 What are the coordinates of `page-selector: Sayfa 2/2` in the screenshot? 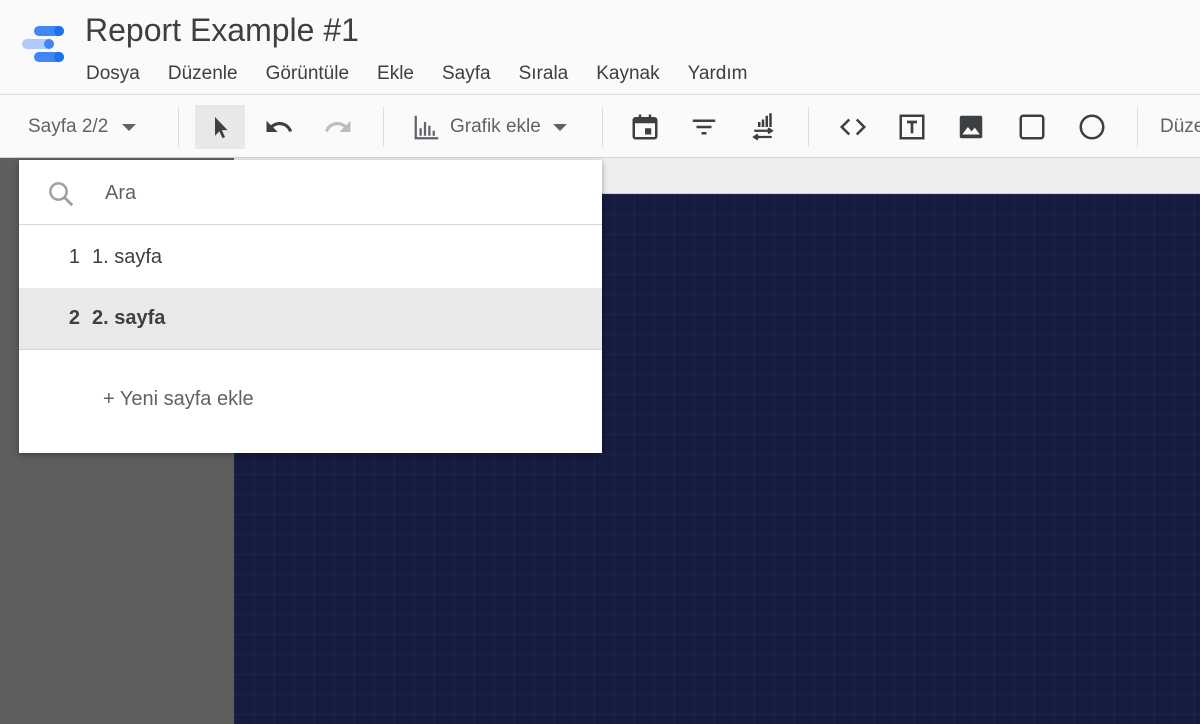 It's located at (86, 127).